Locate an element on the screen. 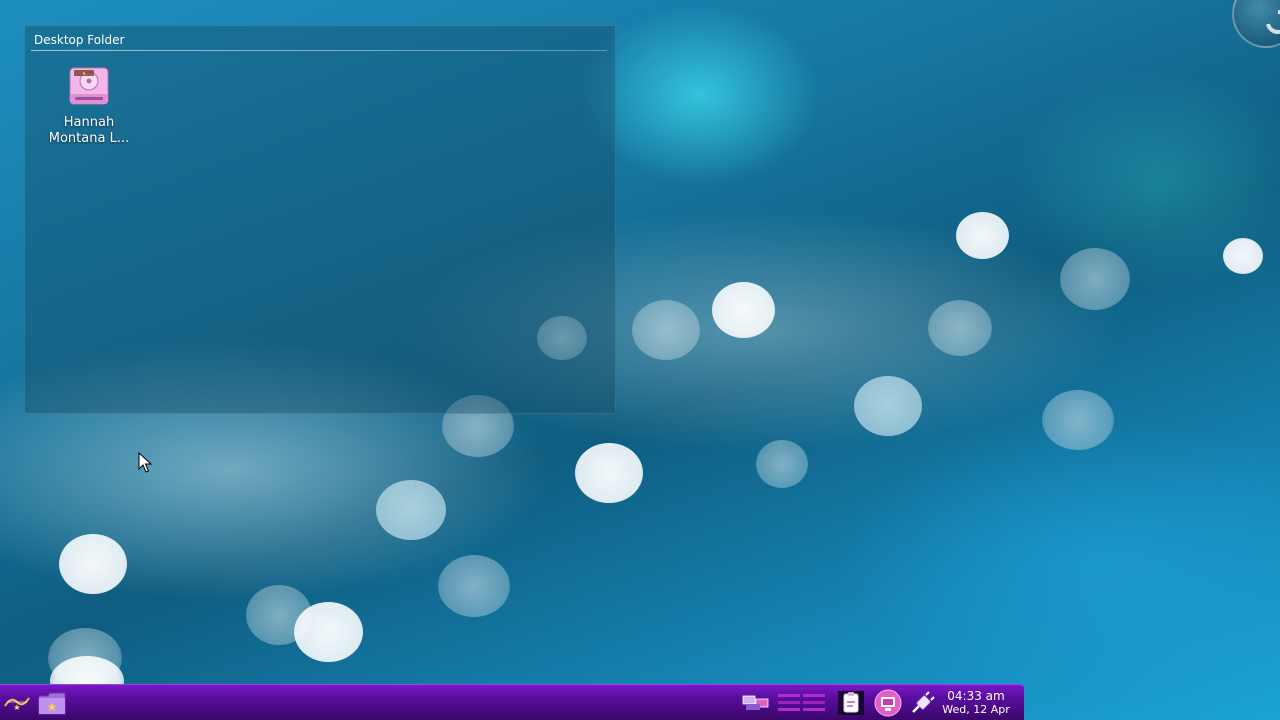  pager-icon is located at coordinates (756, 702).